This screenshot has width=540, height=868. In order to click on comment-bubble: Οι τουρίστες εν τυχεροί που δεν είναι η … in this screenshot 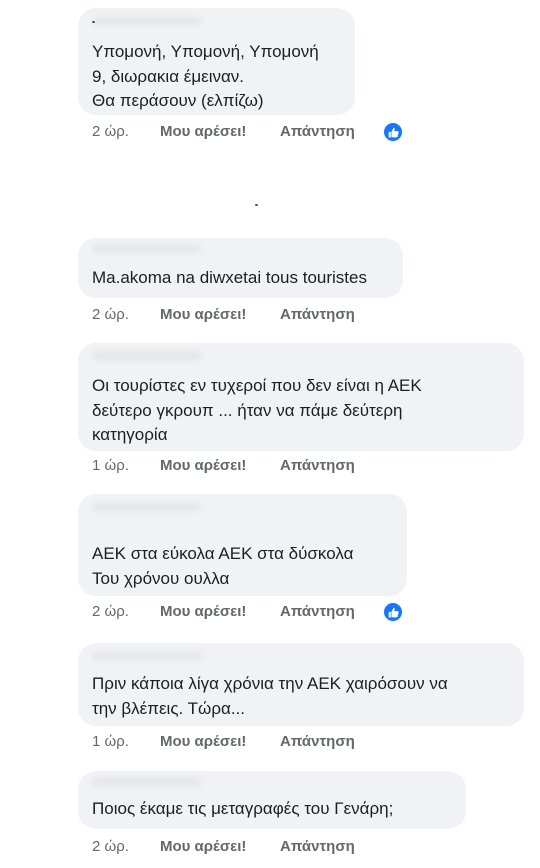, I will do `click(301, 397)`.